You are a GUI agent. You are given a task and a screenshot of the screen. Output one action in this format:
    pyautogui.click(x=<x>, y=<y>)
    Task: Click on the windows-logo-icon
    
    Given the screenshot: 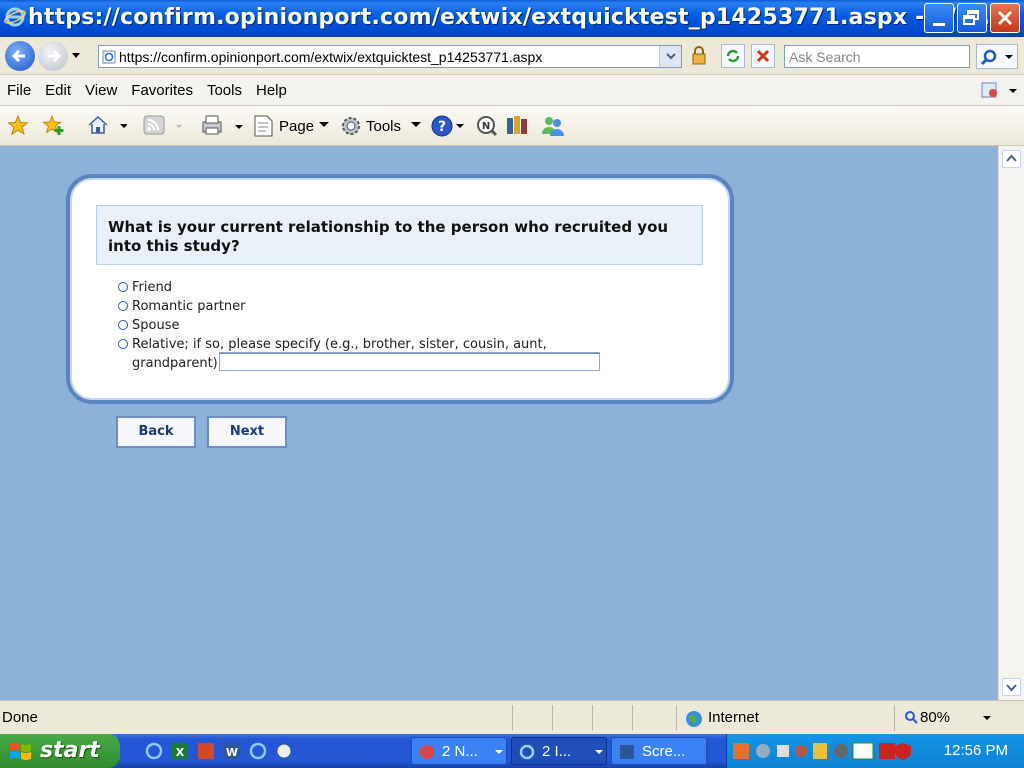 What is the action you would take?
    pyautogui.click(x=20, y=751)
    